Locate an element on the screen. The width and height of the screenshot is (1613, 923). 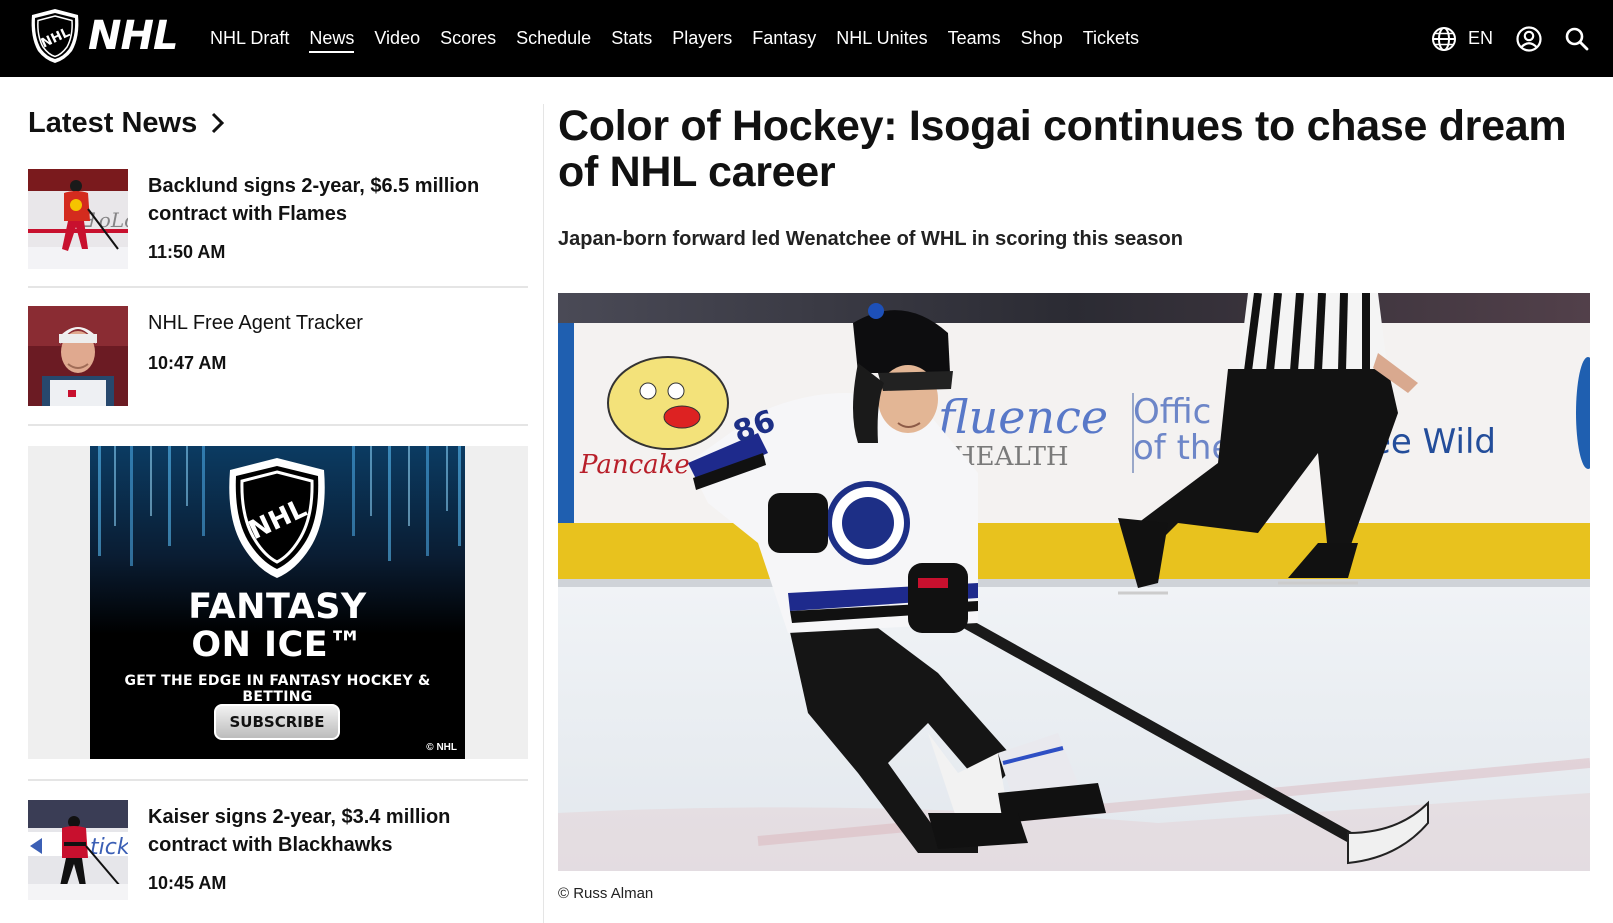
story-time: 11:50 AM is located at coordinates (187, 252).